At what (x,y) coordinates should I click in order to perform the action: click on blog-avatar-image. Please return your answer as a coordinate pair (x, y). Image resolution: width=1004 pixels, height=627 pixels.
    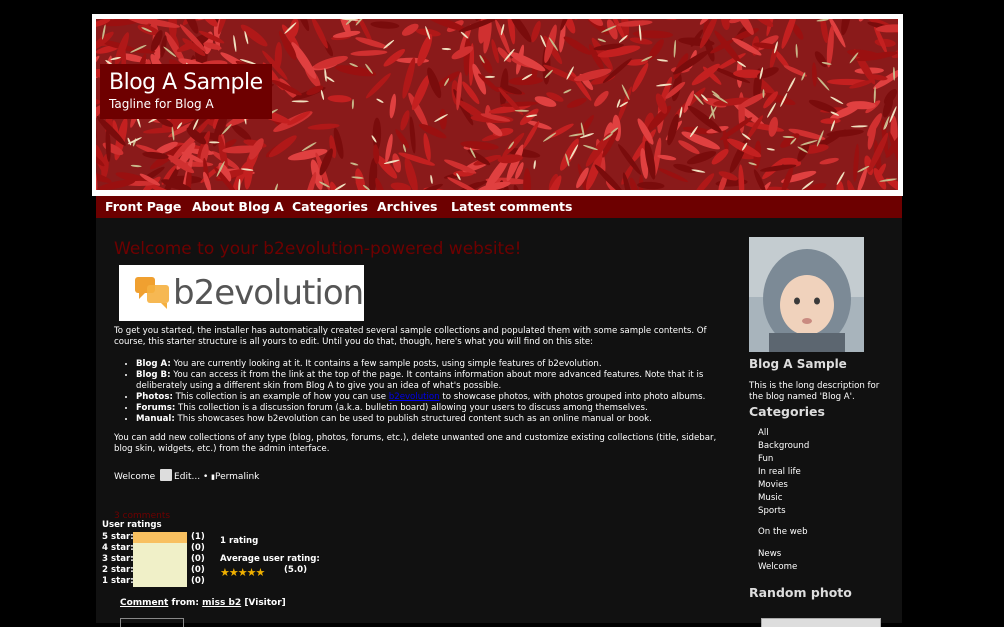
    Looking at the image, I should click on (806, 294).